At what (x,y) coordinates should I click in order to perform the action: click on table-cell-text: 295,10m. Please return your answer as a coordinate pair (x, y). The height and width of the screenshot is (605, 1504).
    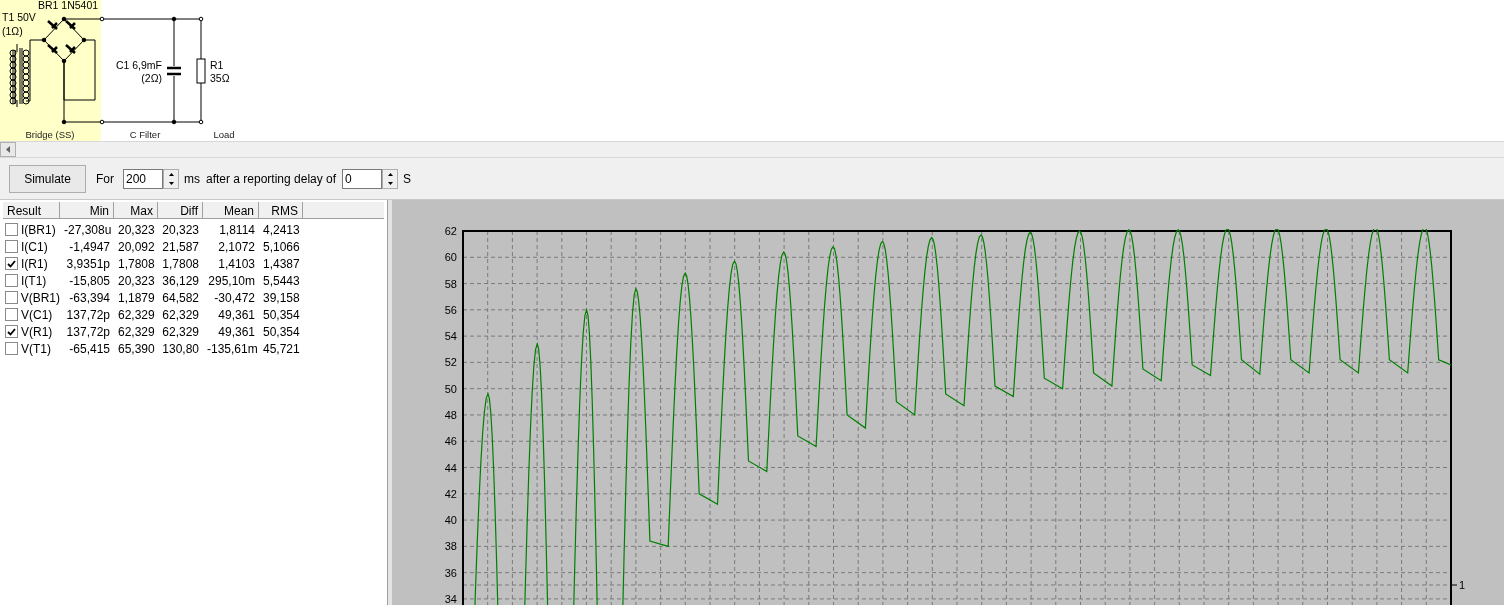
    Looking at the image, I should click on (231, 281).